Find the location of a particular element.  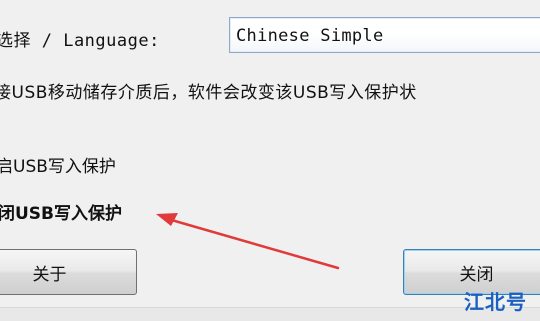

about-button: 关于 is located at coordinates (68, 272).